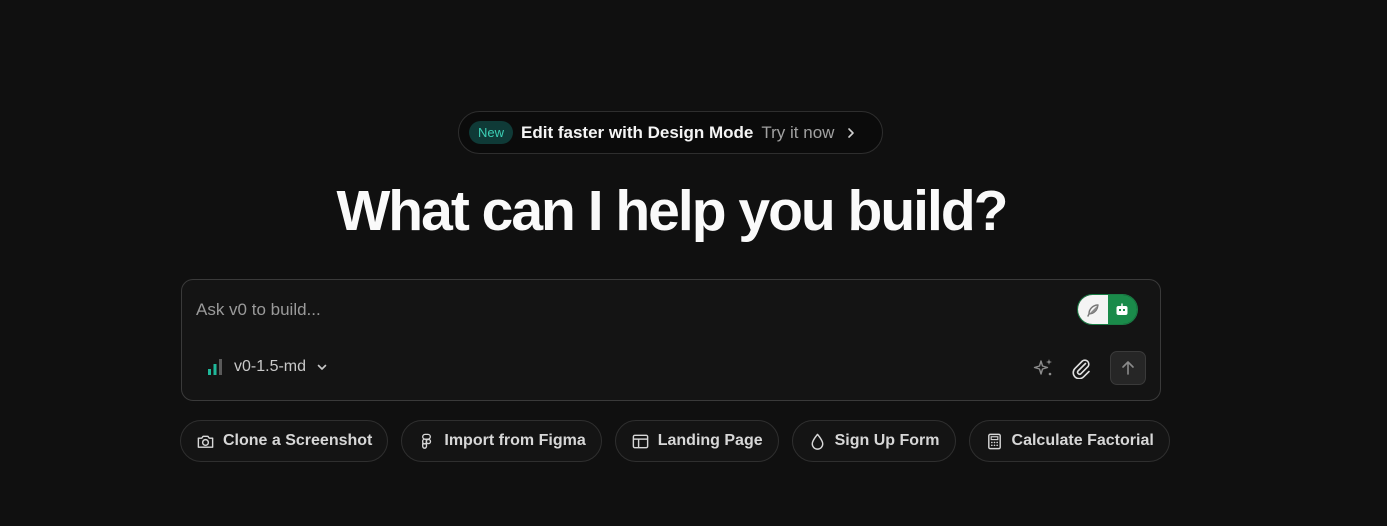  Describe the element at coordinates (637, 132) in the screenshot. I see `announcement-headline: Edit faster with Design Mode` at that location.